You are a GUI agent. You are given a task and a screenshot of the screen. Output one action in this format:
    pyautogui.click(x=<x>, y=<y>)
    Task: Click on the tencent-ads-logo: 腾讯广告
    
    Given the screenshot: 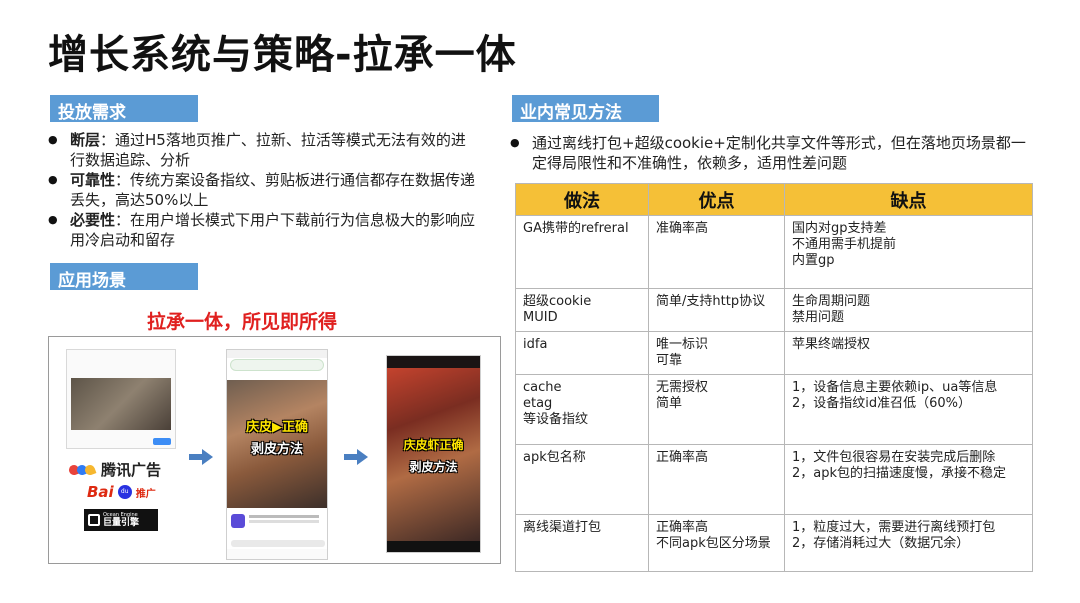 What is the action you would take?
    pyautogui.click(x=114, y=469)
    